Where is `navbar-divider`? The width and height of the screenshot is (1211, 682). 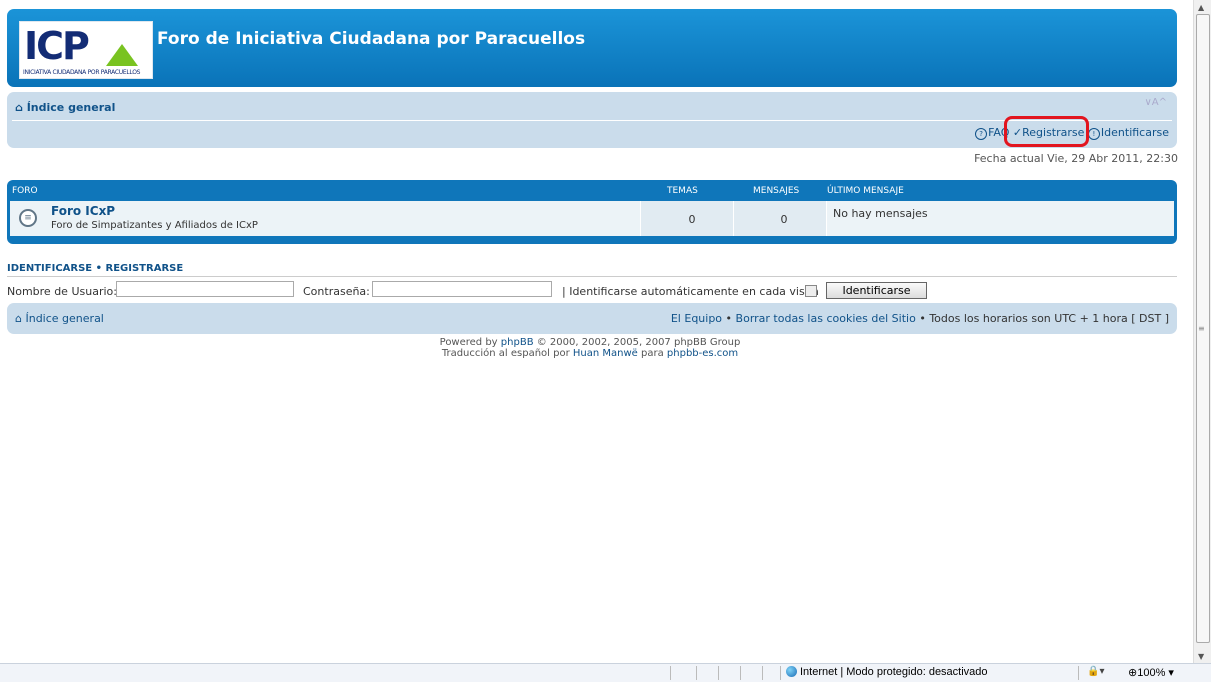 navbar-divider is located at coordinates (592, 120).